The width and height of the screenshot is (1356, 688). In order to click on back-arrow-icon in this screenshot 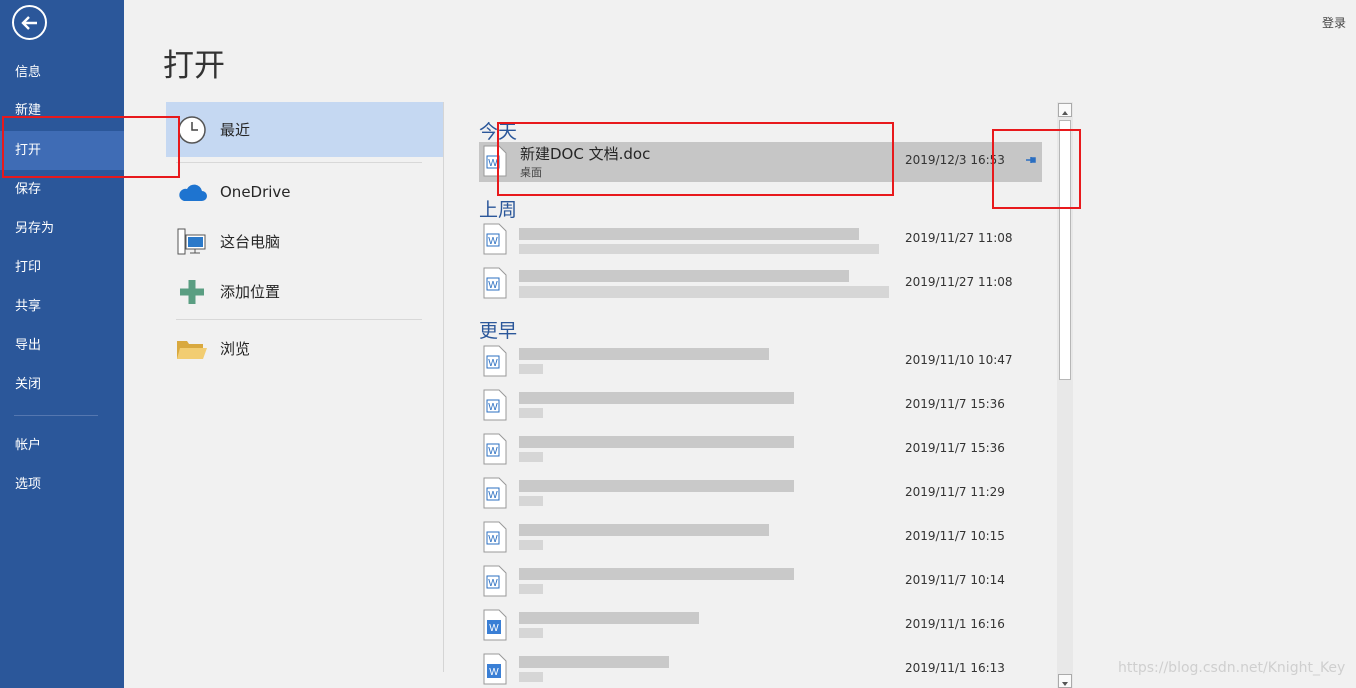, I will do `click(29, 22)`.